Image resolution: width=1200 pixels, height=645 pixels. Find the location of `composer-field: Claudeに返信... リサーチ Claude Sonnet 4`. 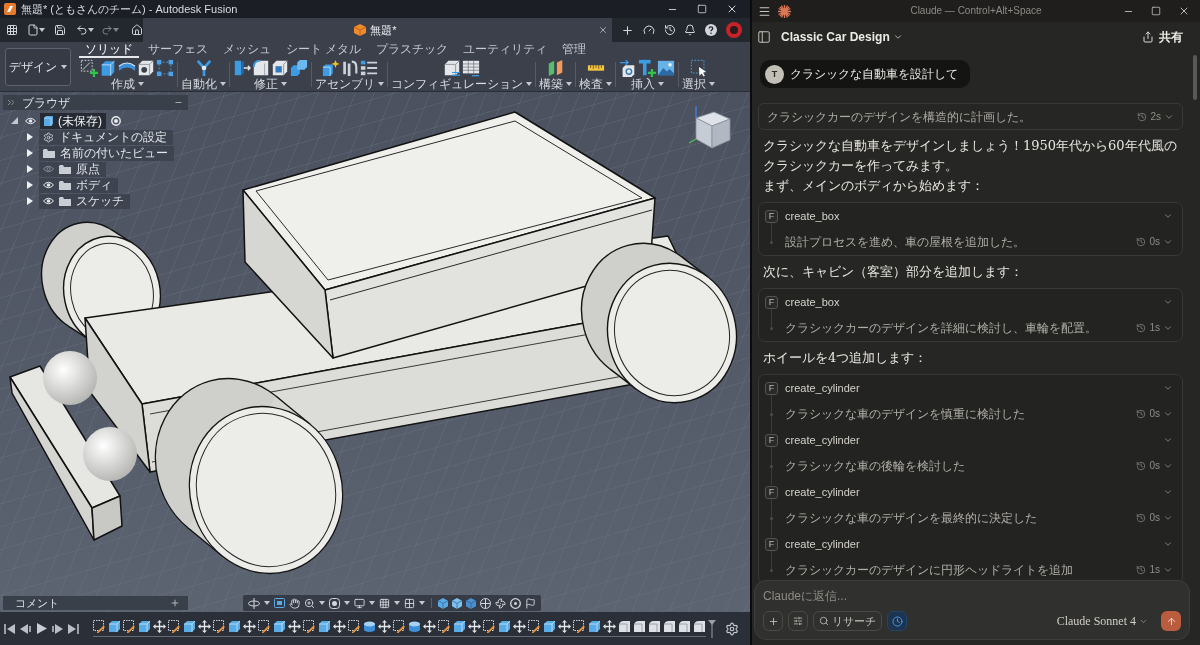

composer-field: Claudeに返信... リサーチ Claude Sonnet 4 is located at coordinates (972, 610).